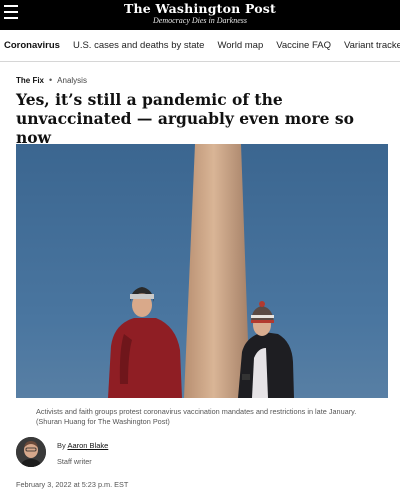 The width and height of the screenshot is (400, 491). What do you see at coordinates (303, 45) in the screenshot?
I see `nav-item-vaccine-faq: Vaccine FAQ` at bounding box center [303, 45].